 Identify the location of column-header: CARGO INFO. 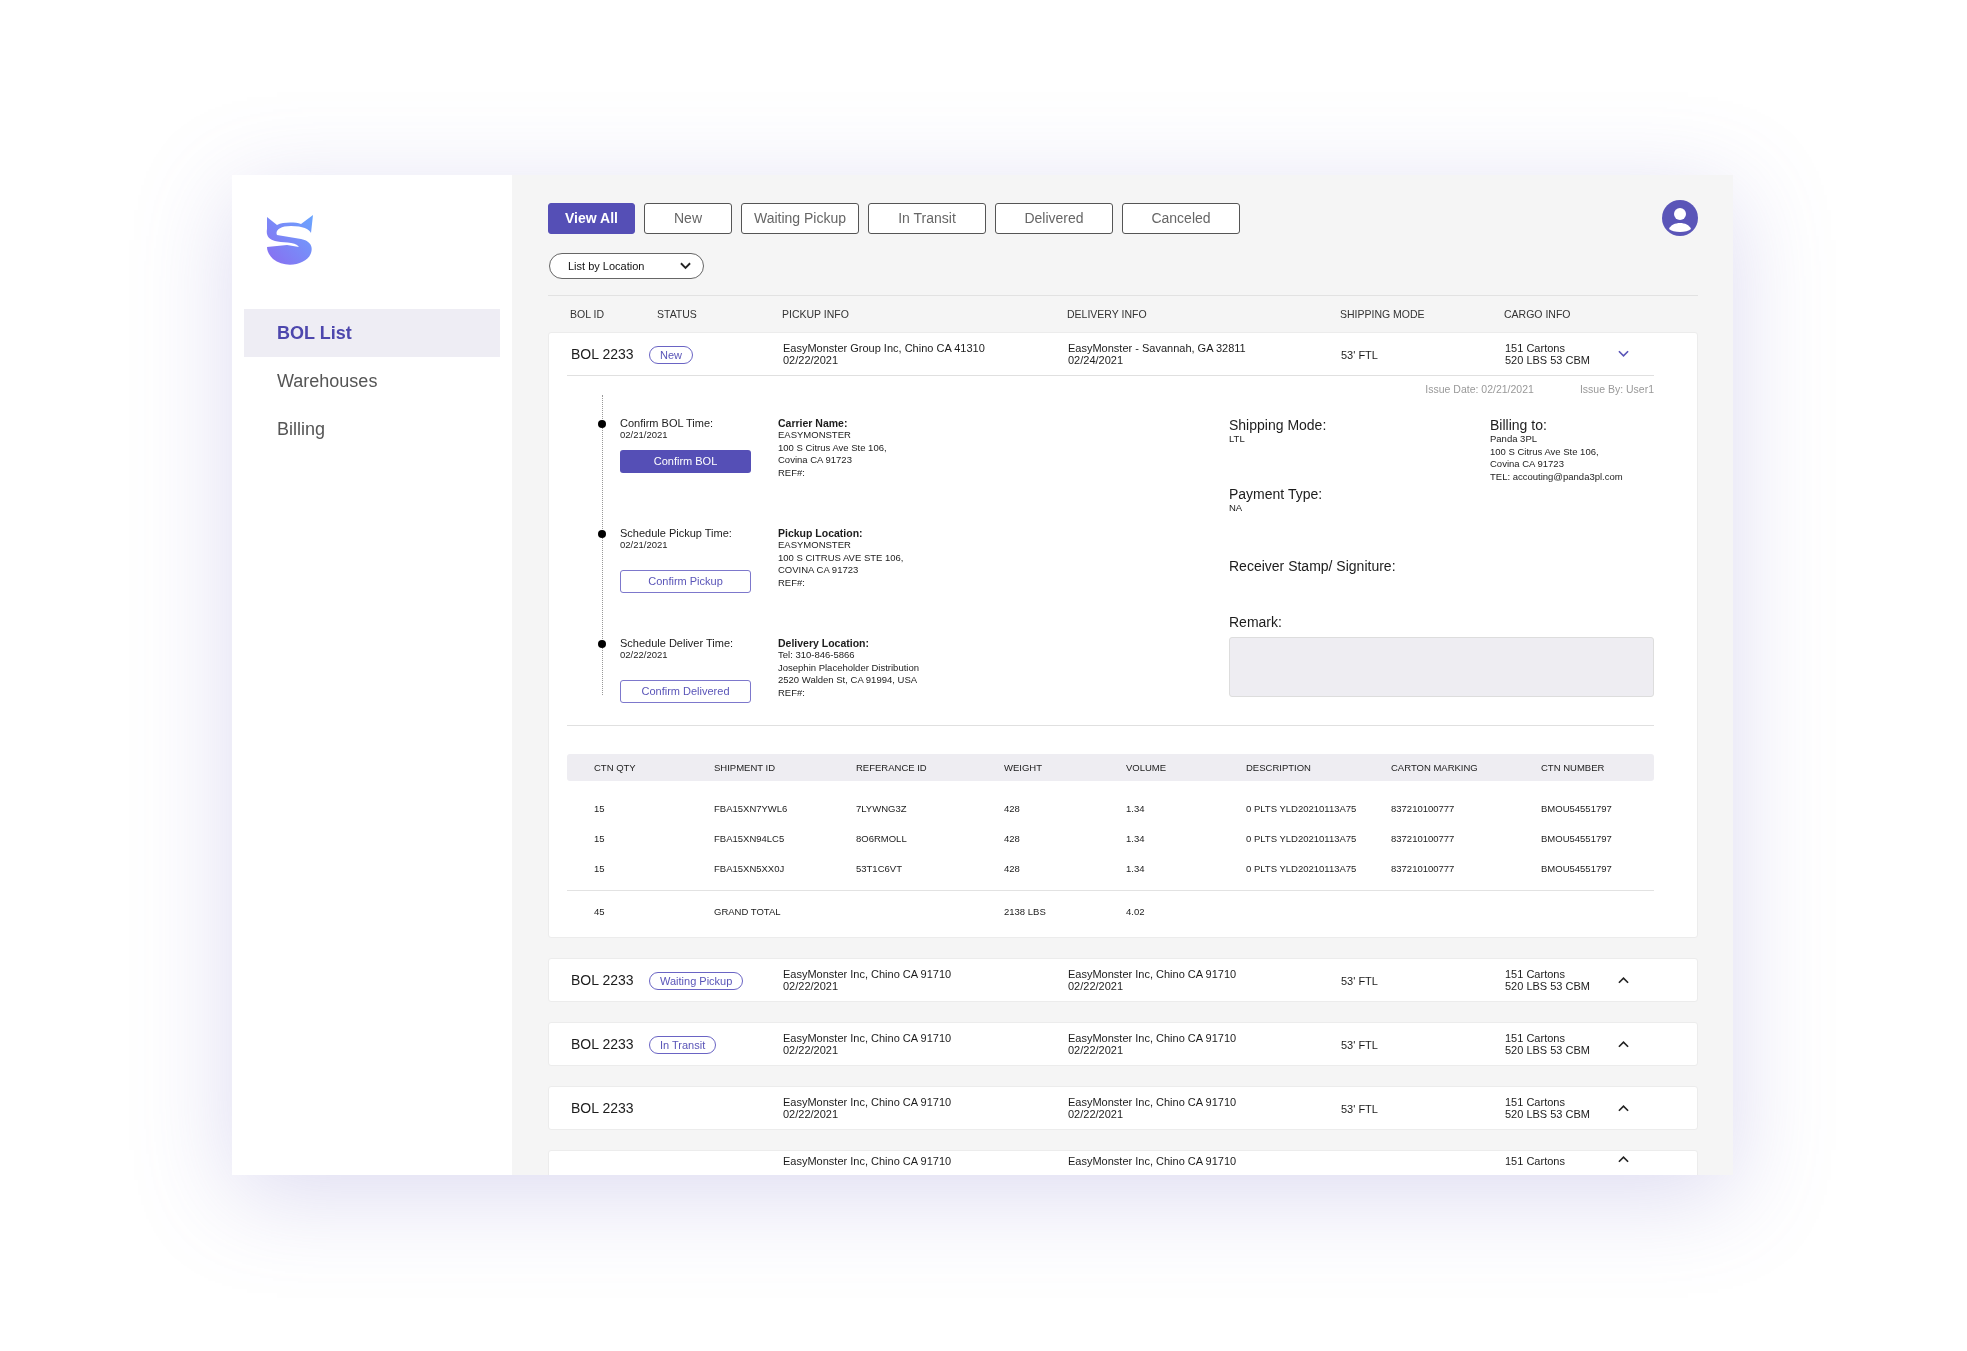
(1538, 314).